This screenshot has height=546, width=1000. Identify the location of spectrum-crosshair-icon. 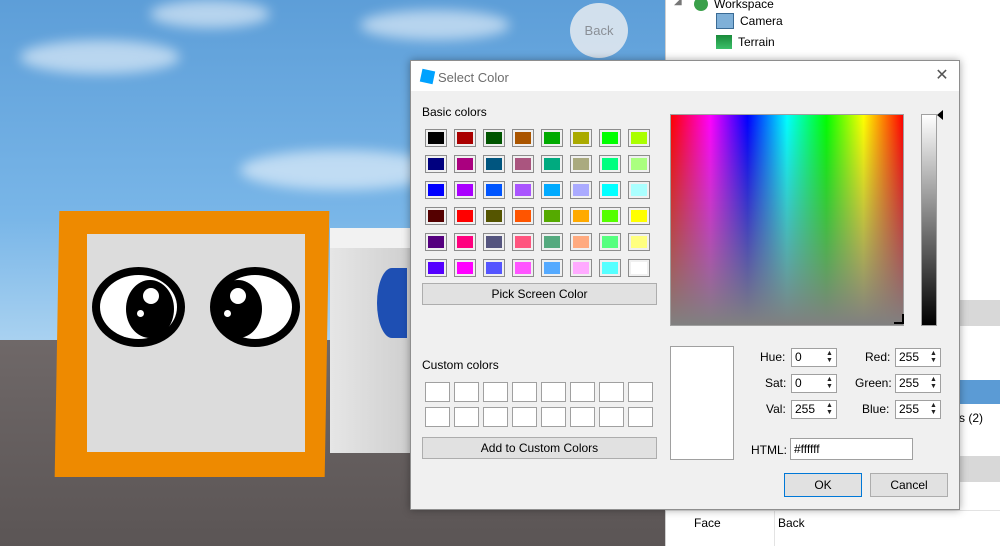
(899, 319).